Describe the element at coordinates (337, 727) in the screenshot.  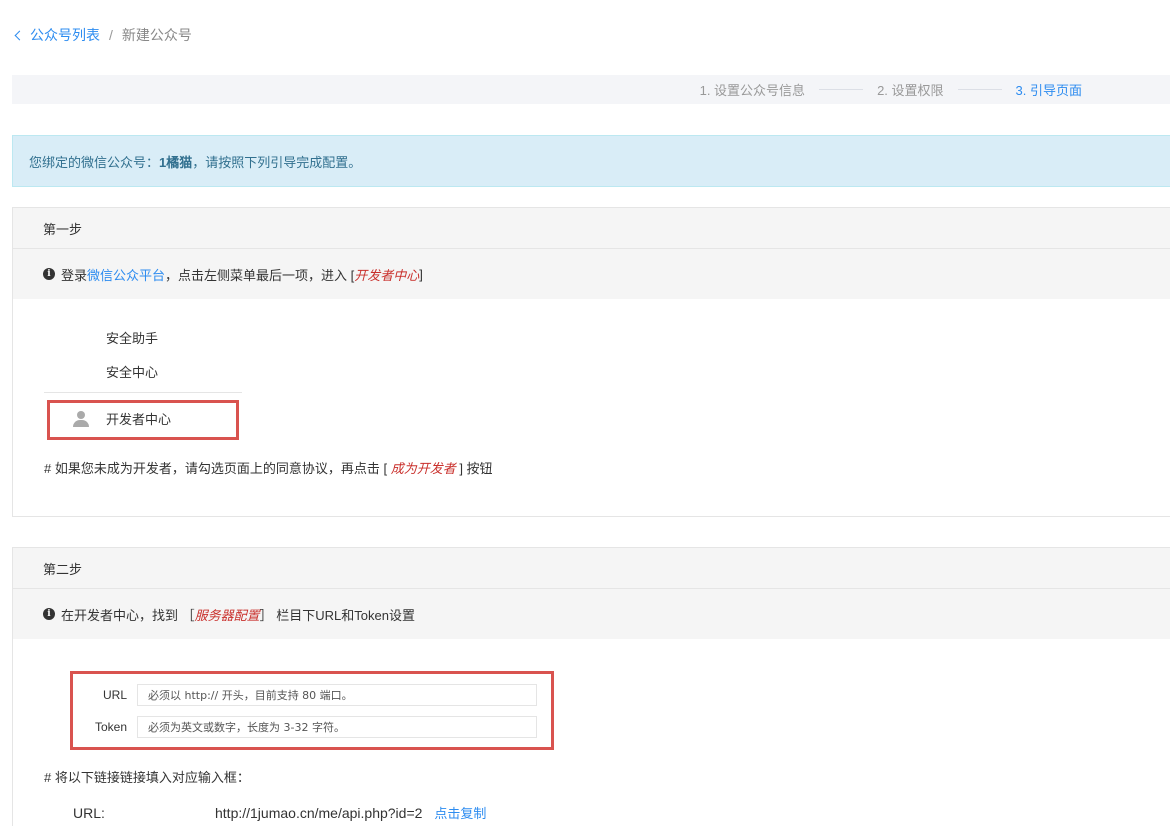
I see `token-input-example: 必须为英文或数字，长度为 3-32 字符。` at that location.